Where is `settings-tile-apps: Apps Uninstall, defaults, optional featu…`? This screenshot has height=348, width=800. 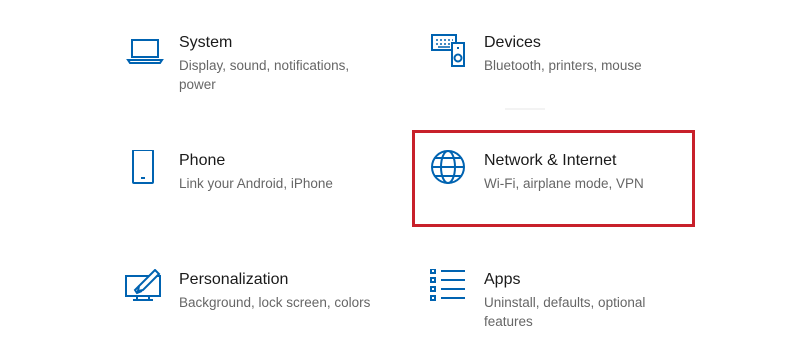
settings-tile-apps: Apps Uninstall, defaults, optional featu… is located at coordinates (550, 299).